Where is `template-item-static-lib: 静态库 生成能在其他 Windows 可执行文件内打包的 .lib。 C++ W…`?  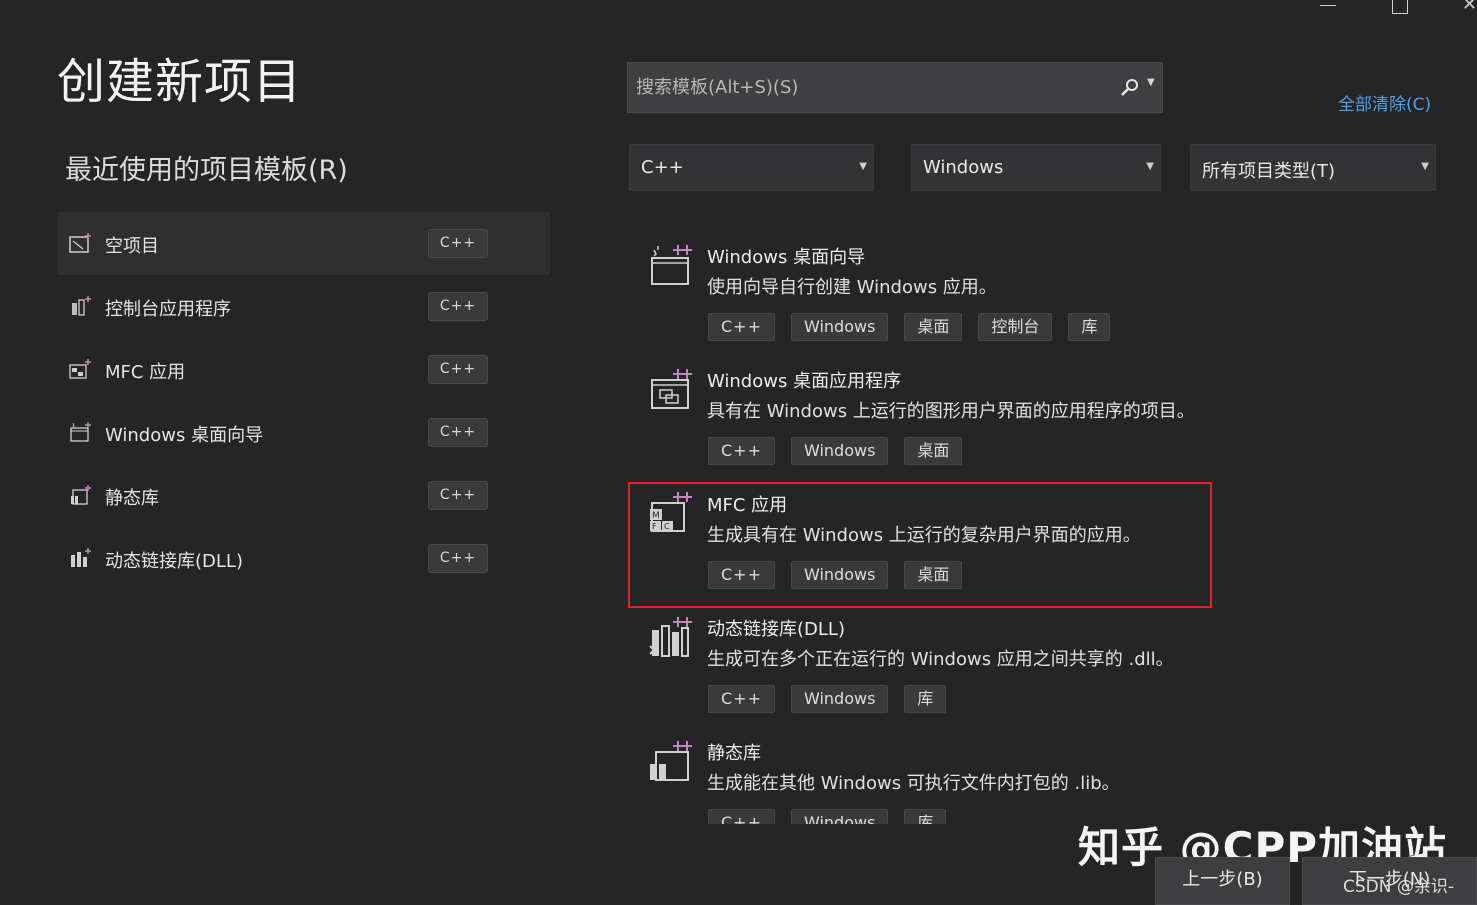 template-item-static-lib: 静态库 生成能在其他 Windows 可执行文件内打包的 .lib。 C++ W… is located at coordinates (923, 776).